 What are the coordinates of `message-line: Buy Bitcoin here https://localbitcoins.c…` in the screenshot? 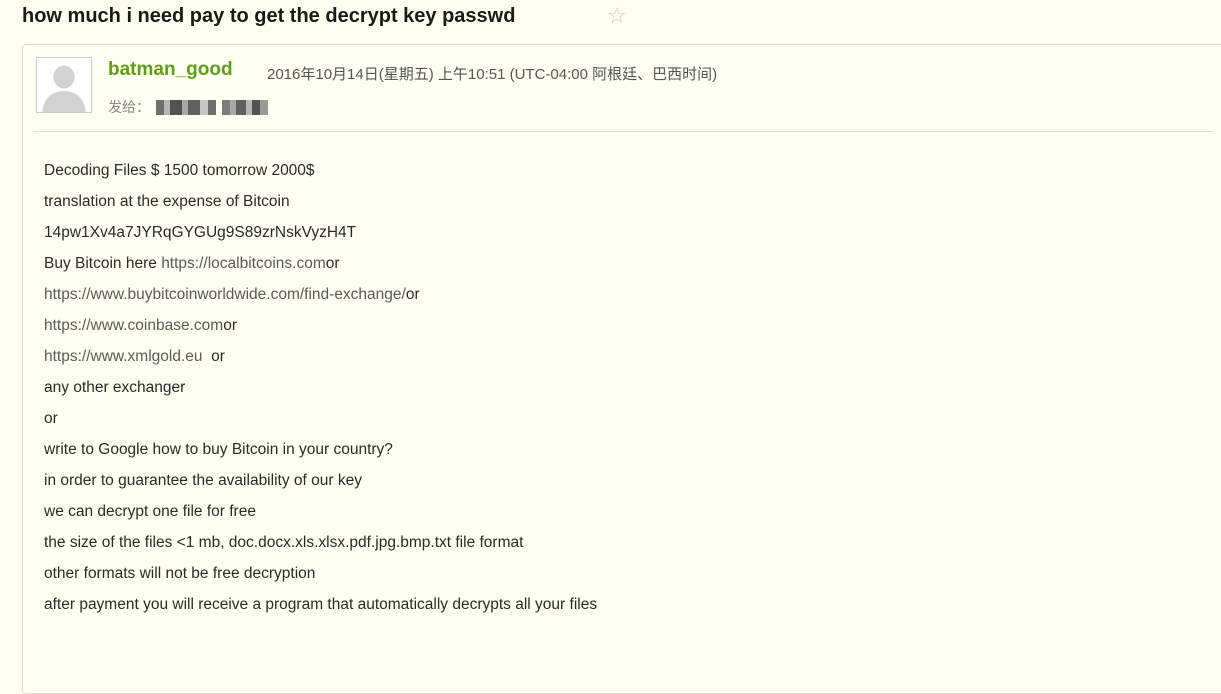 It's located at (624, 267).